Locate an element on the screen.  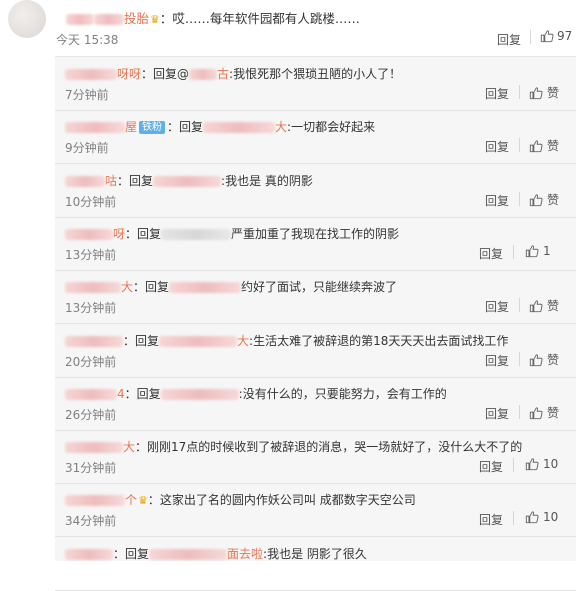
reply-content: 刚刚17点的时候收到了被辞退的消息，哭一场就好了，没什么大不了的 is located at coordinates (335, 447).